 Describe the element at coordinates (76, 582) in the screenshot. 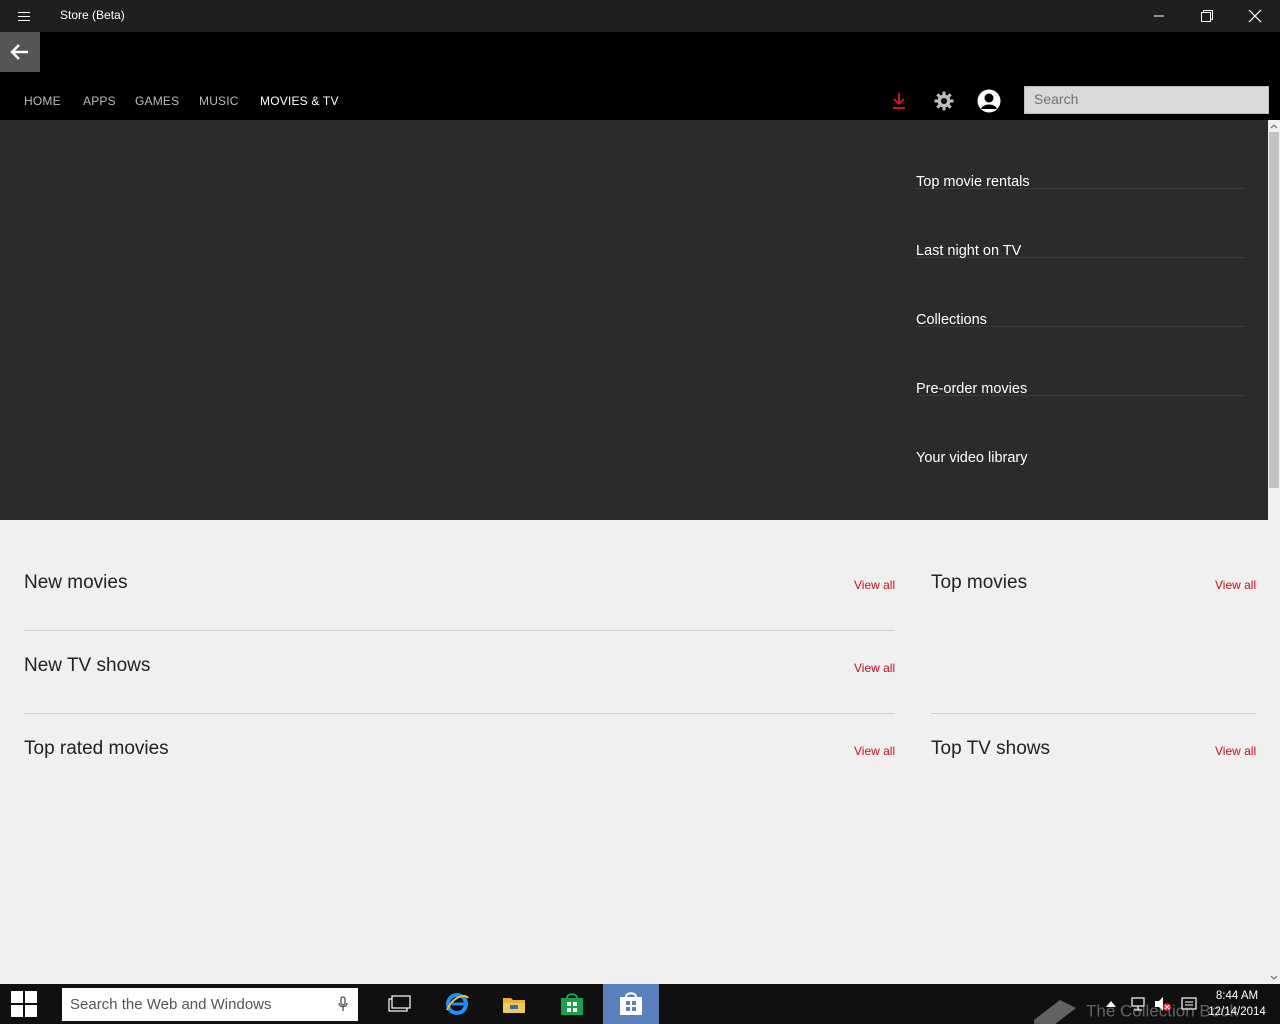

I see `section-title: New movies` at that location.